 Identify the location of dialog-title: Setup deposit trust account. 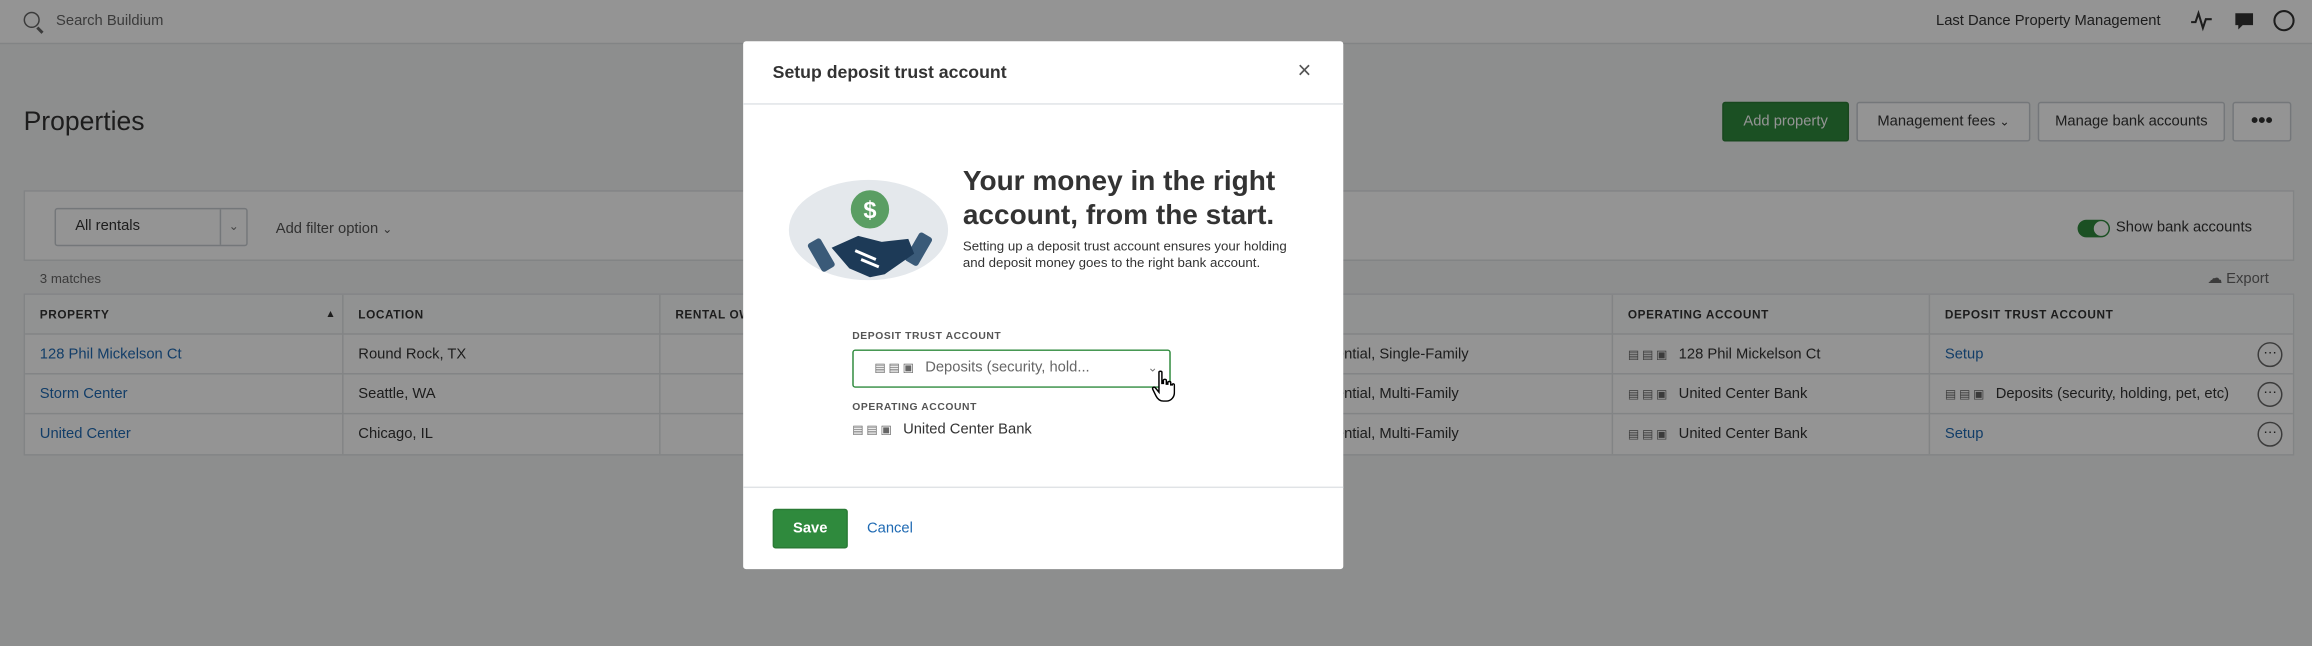
(889, 72).